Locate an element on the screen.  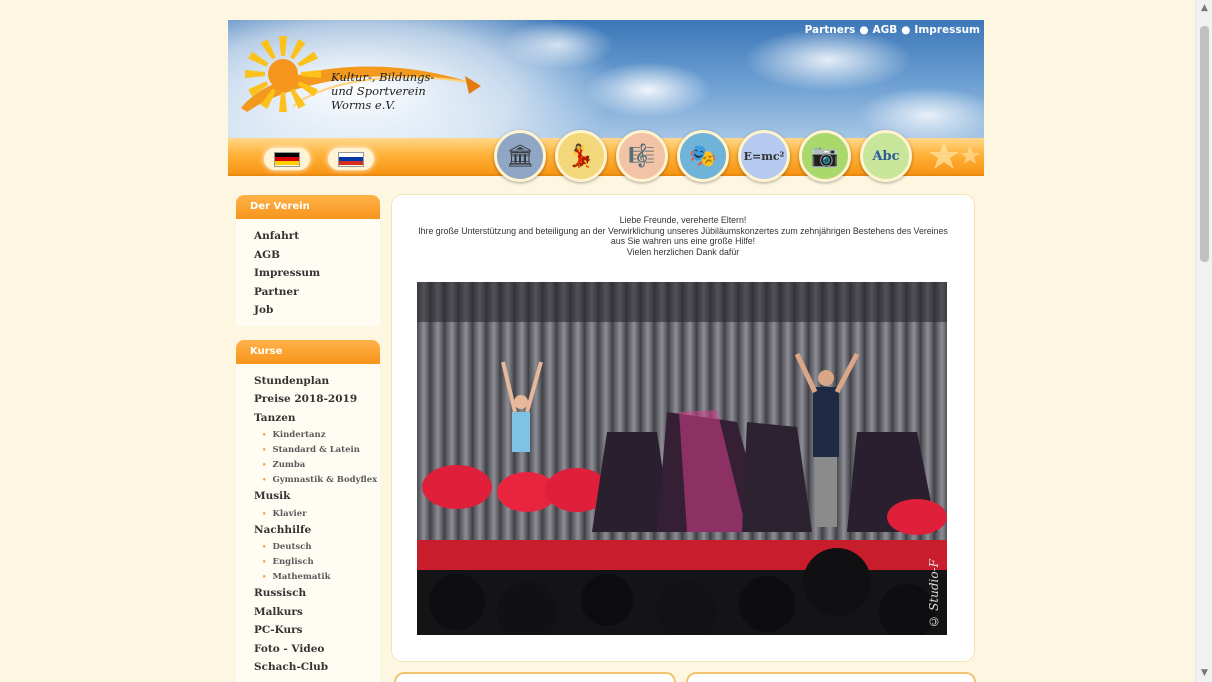
nav-education-button: E=mc² is located at coordinates (764, 156).